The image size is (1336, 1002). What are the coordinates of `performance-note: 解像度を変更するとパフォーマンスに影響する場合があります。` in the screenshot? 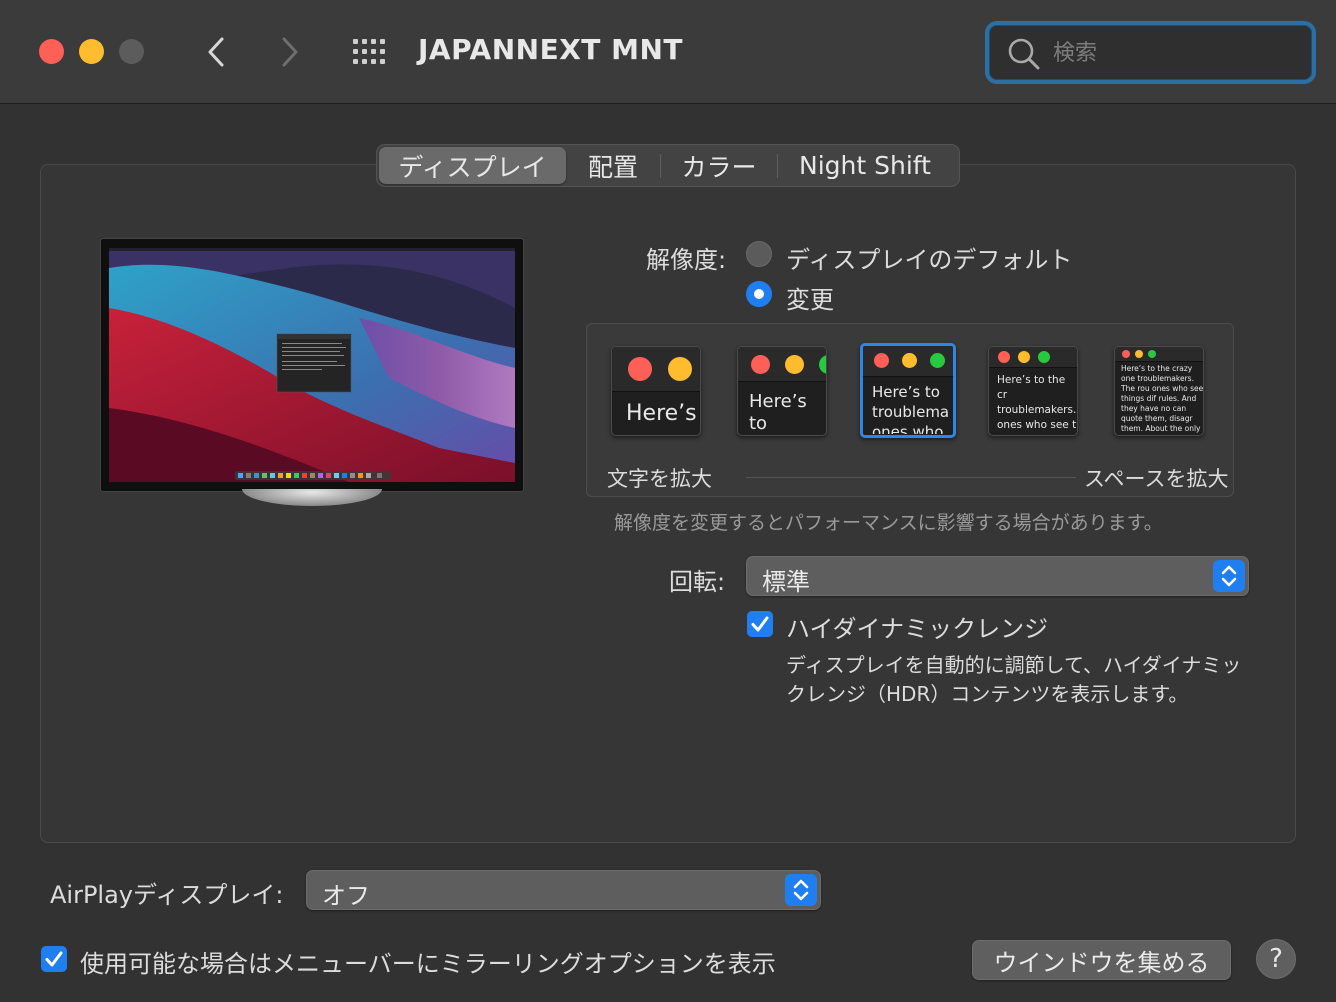 It's located at (888, 523).